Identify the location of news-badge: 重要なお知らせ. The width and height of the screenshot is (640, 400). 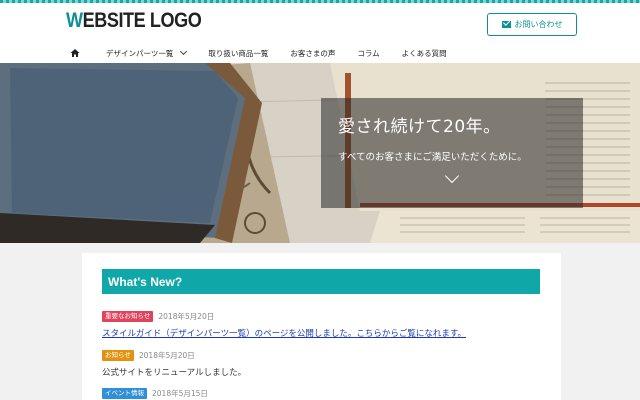
(128, 316).